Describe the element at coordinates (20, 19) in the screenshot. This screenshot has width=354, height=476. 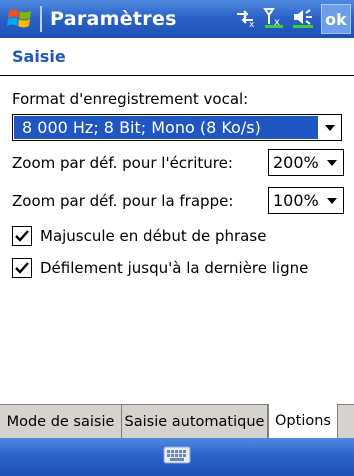
I see `windows-flag-icon` at that location.